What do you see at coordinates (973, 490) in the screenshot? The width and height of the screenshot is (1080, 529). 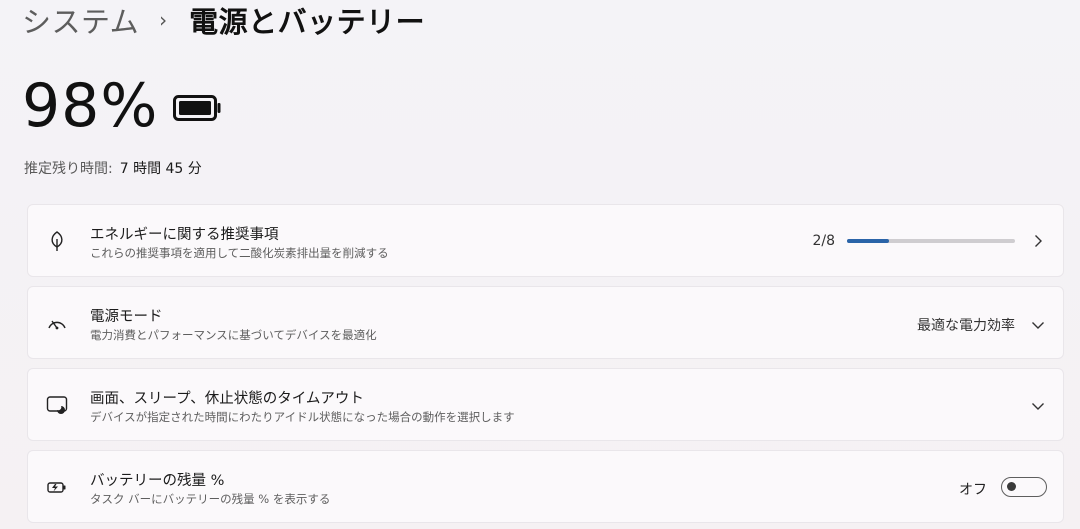 I see `toggle-state-label: オフ` at bounding box center [973, 490].